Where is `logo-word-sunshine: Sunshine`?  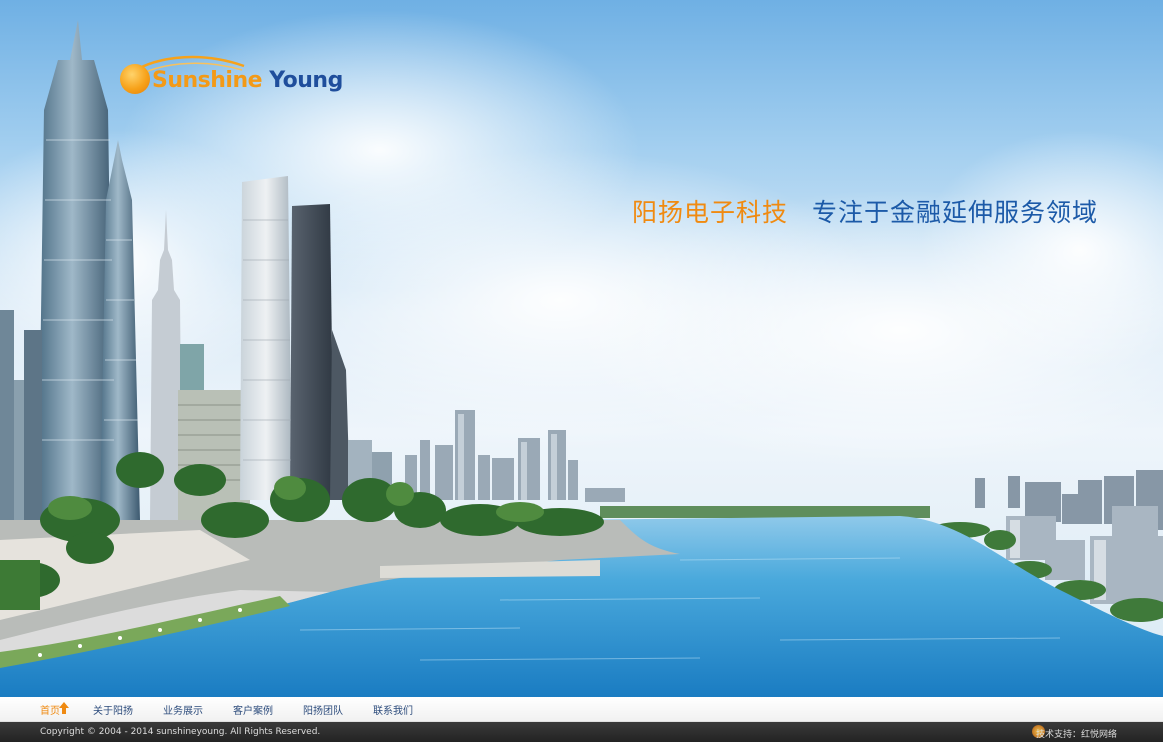
logo-word-sunshine: Sunshine is located at coordinates (207, 80).